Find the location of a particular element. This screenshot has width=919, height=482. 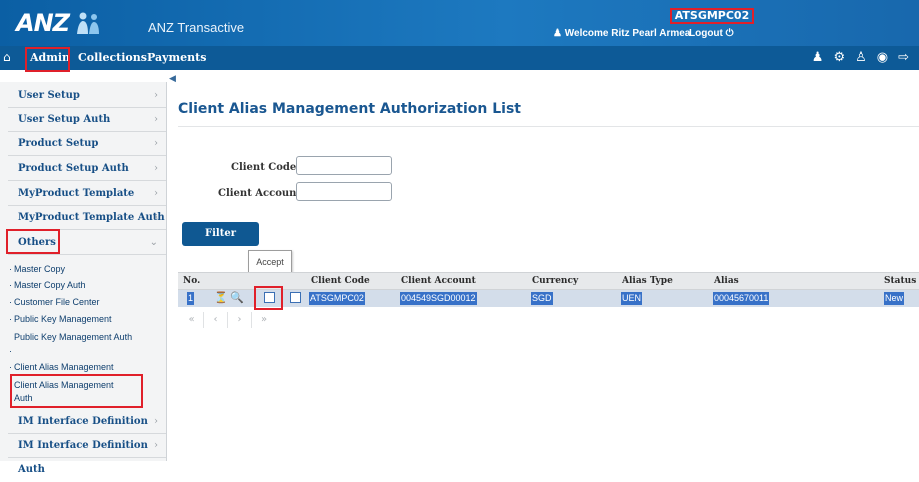

sidebar-item-label: IM Interface Definition is located at coordinates (83, 421).